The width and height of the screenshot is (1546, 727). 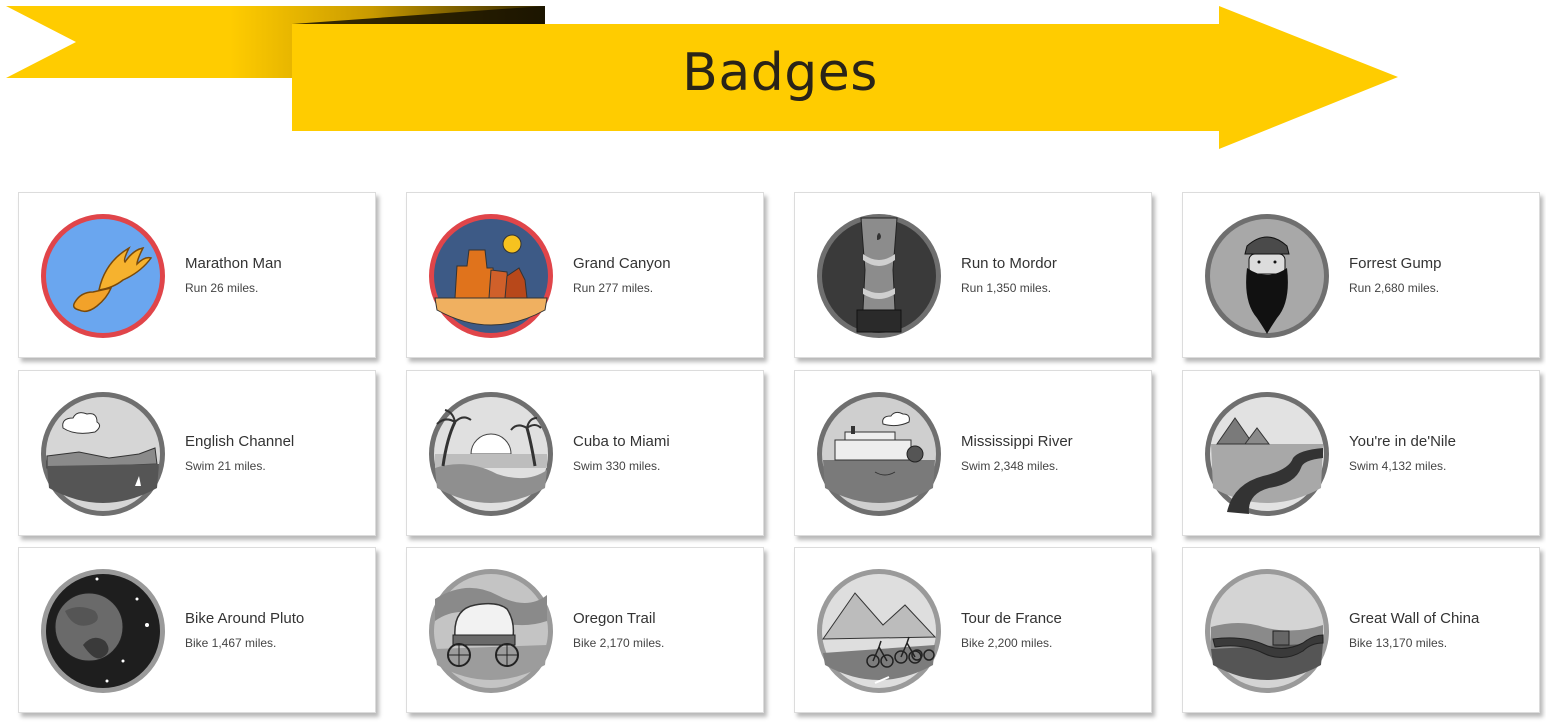 What do you see at coordinates (621, 441) in the screenshot?
I see `badge-title: Cuba to Miami` at bounding box center [621, 441].